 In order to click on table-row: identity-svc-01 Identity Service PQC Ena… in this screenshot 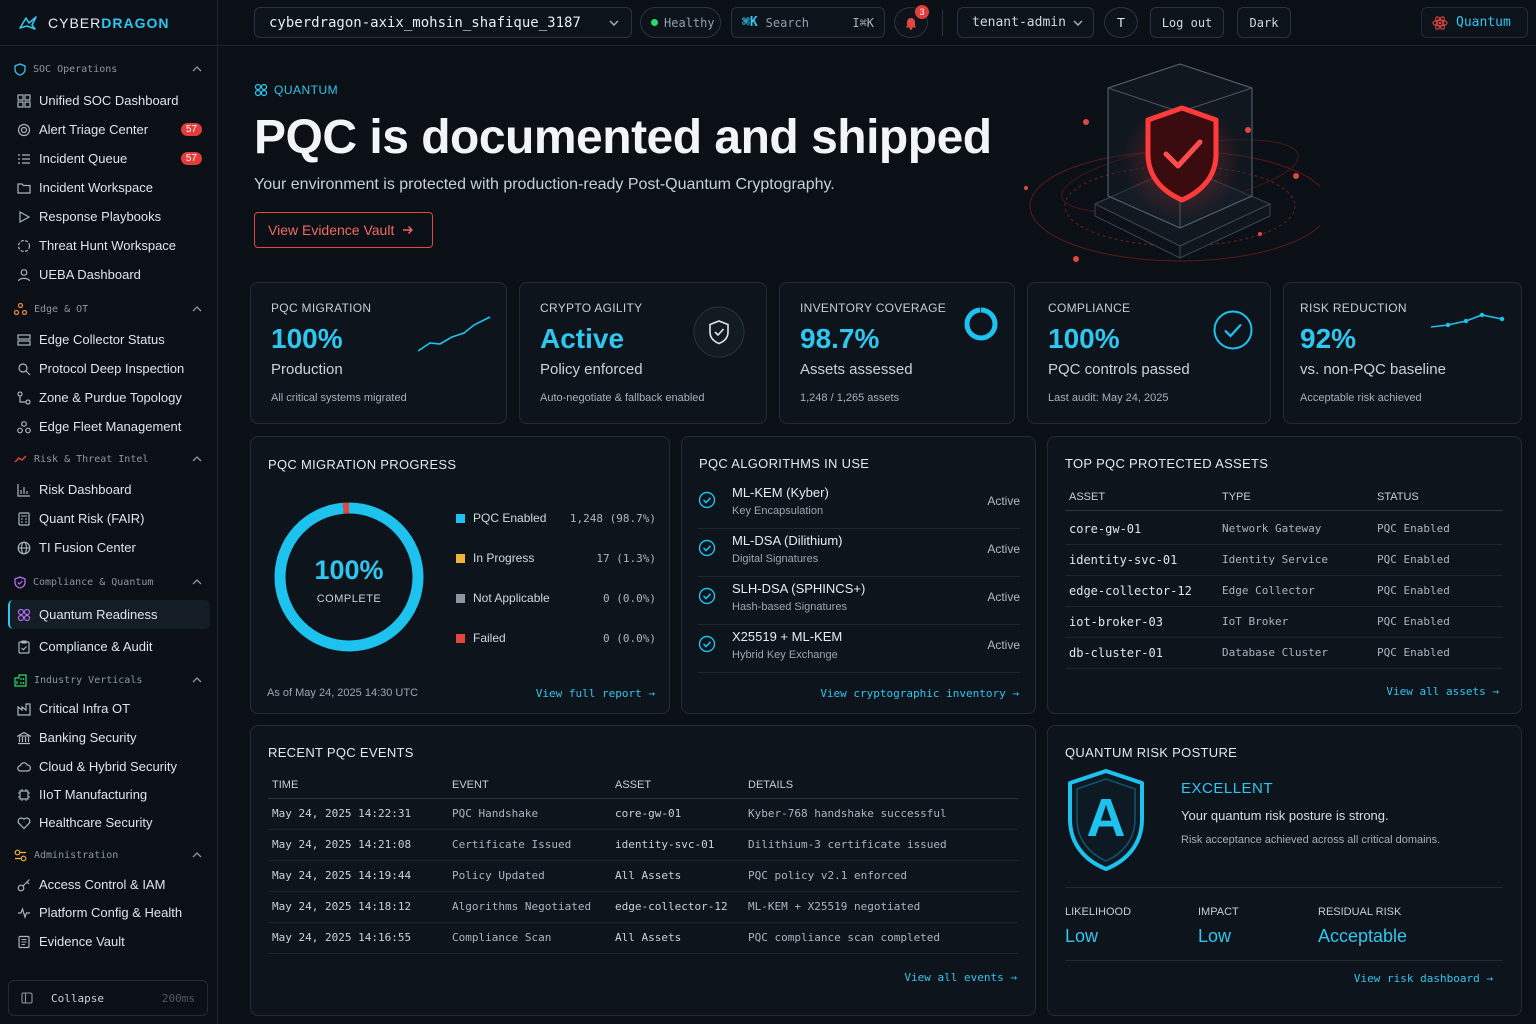, I will do `click(1284, 560)`.